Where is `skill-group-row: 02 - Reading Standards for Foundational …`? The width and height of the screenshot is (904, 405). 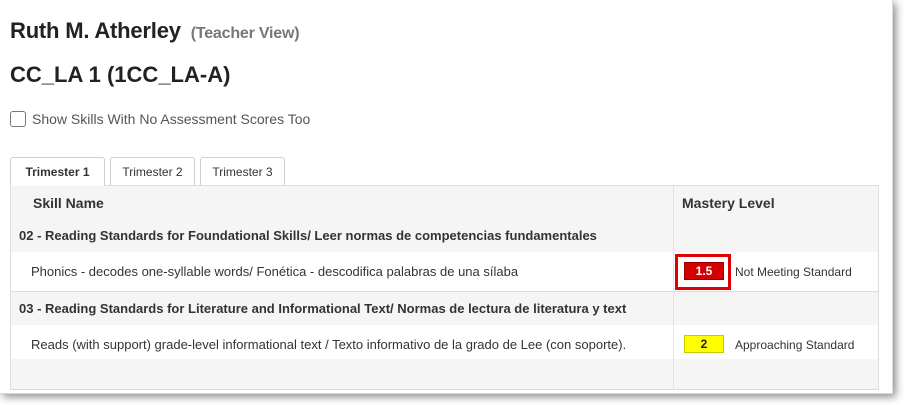
skill-group-row: 02 - Reading Standards for Foundational … is located at coordinates (444, 236).